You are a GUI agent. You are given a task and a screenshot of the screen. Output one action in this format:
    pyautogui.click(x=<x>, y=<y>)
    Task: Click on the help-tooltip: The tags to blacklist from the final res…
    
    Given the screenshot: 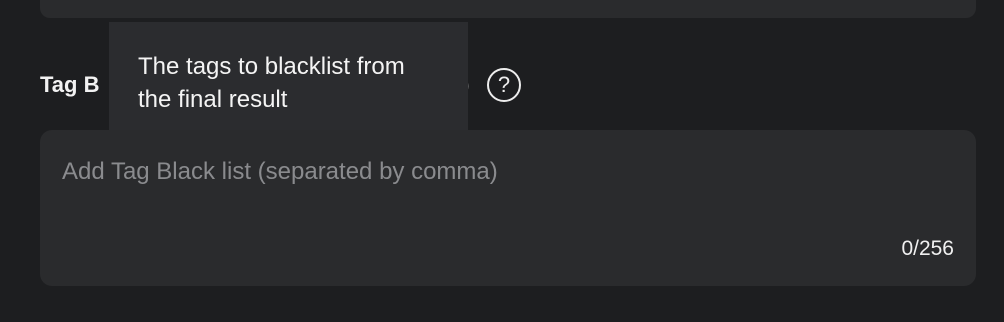 What is the action you would take?
    pyautogui.click(x=288, y=78)
    